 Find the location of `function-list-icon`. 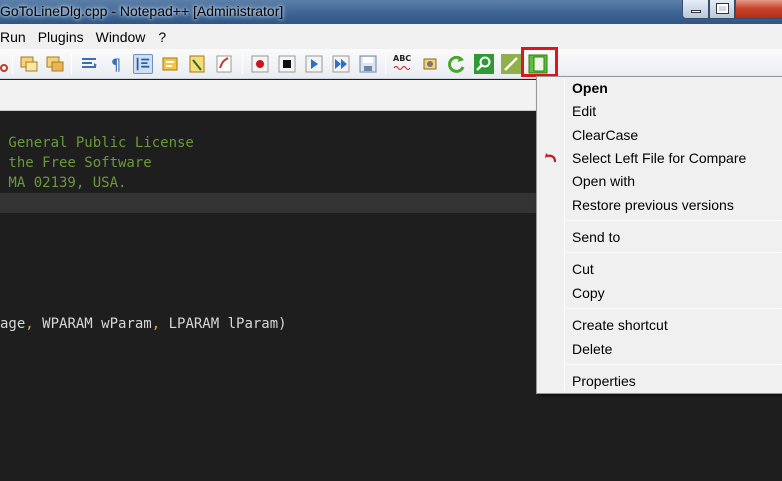

function-list-icon is located at coordinates (224, 64).